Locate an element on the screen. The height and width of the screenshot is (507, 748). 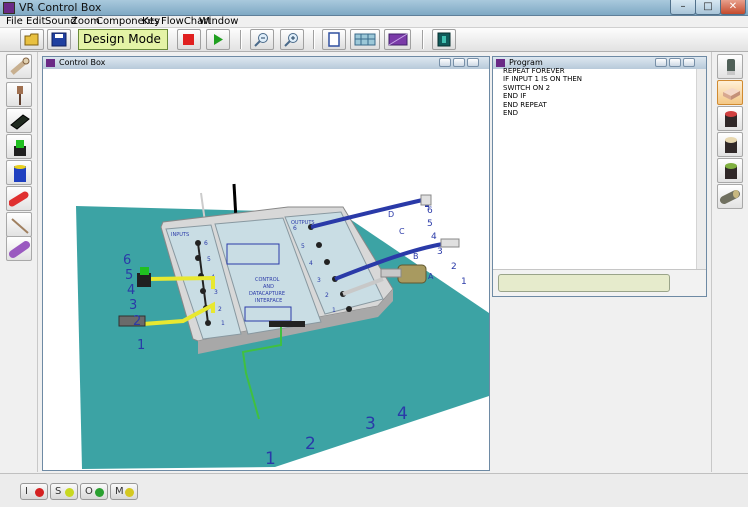
palette-wire is located at coordinates (19, 224).